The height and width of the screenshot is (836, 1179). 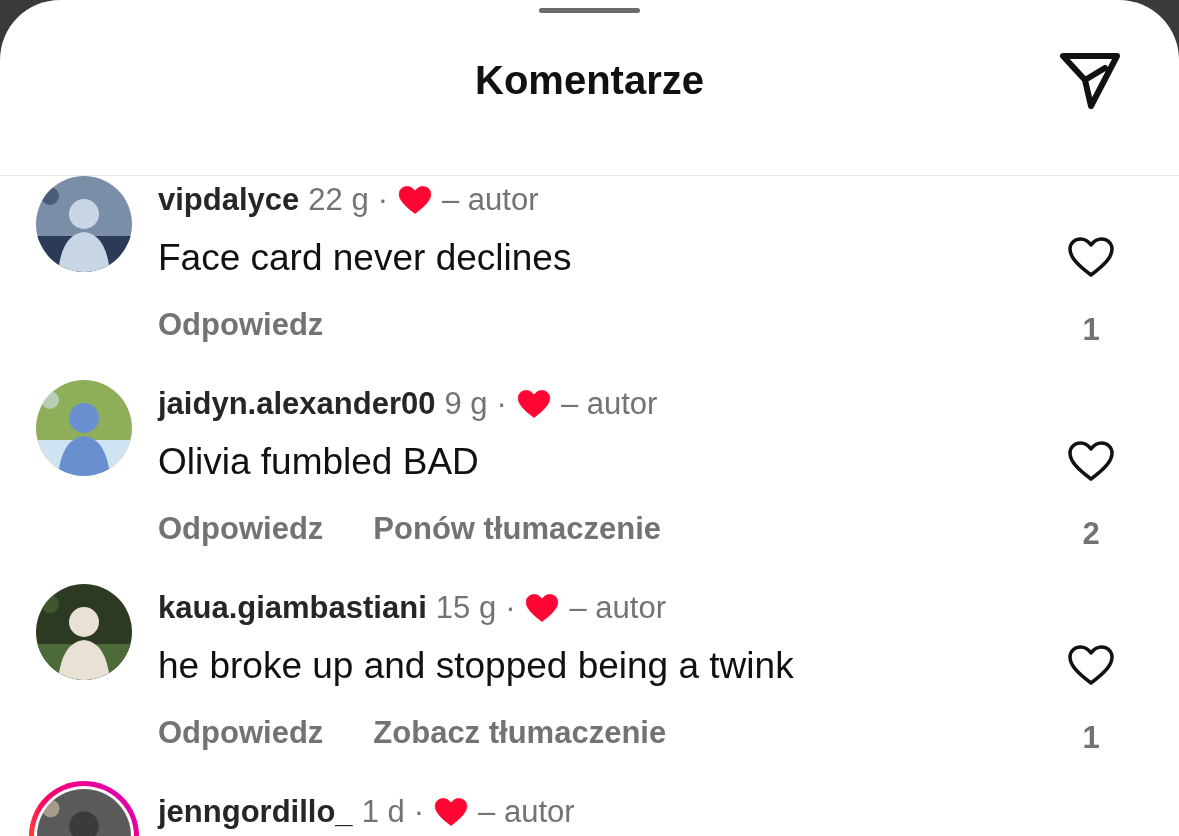 What do you see at coordinates (466, 607) in the screenshot?
I see `comment-time: 15 g` at bounding box center [466, 607].